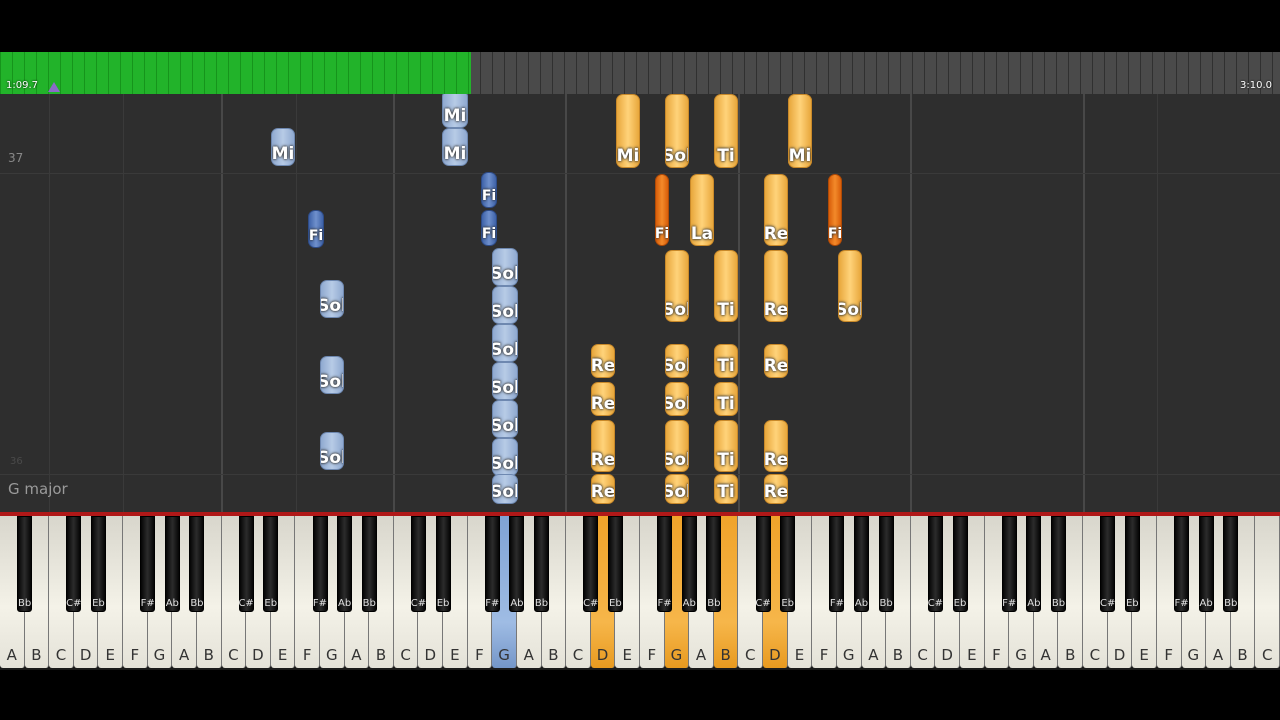  What do you see at coordinates (835, 234) in the screenshot?
I see `note-label: Fi` at bounding box center [835, 234].